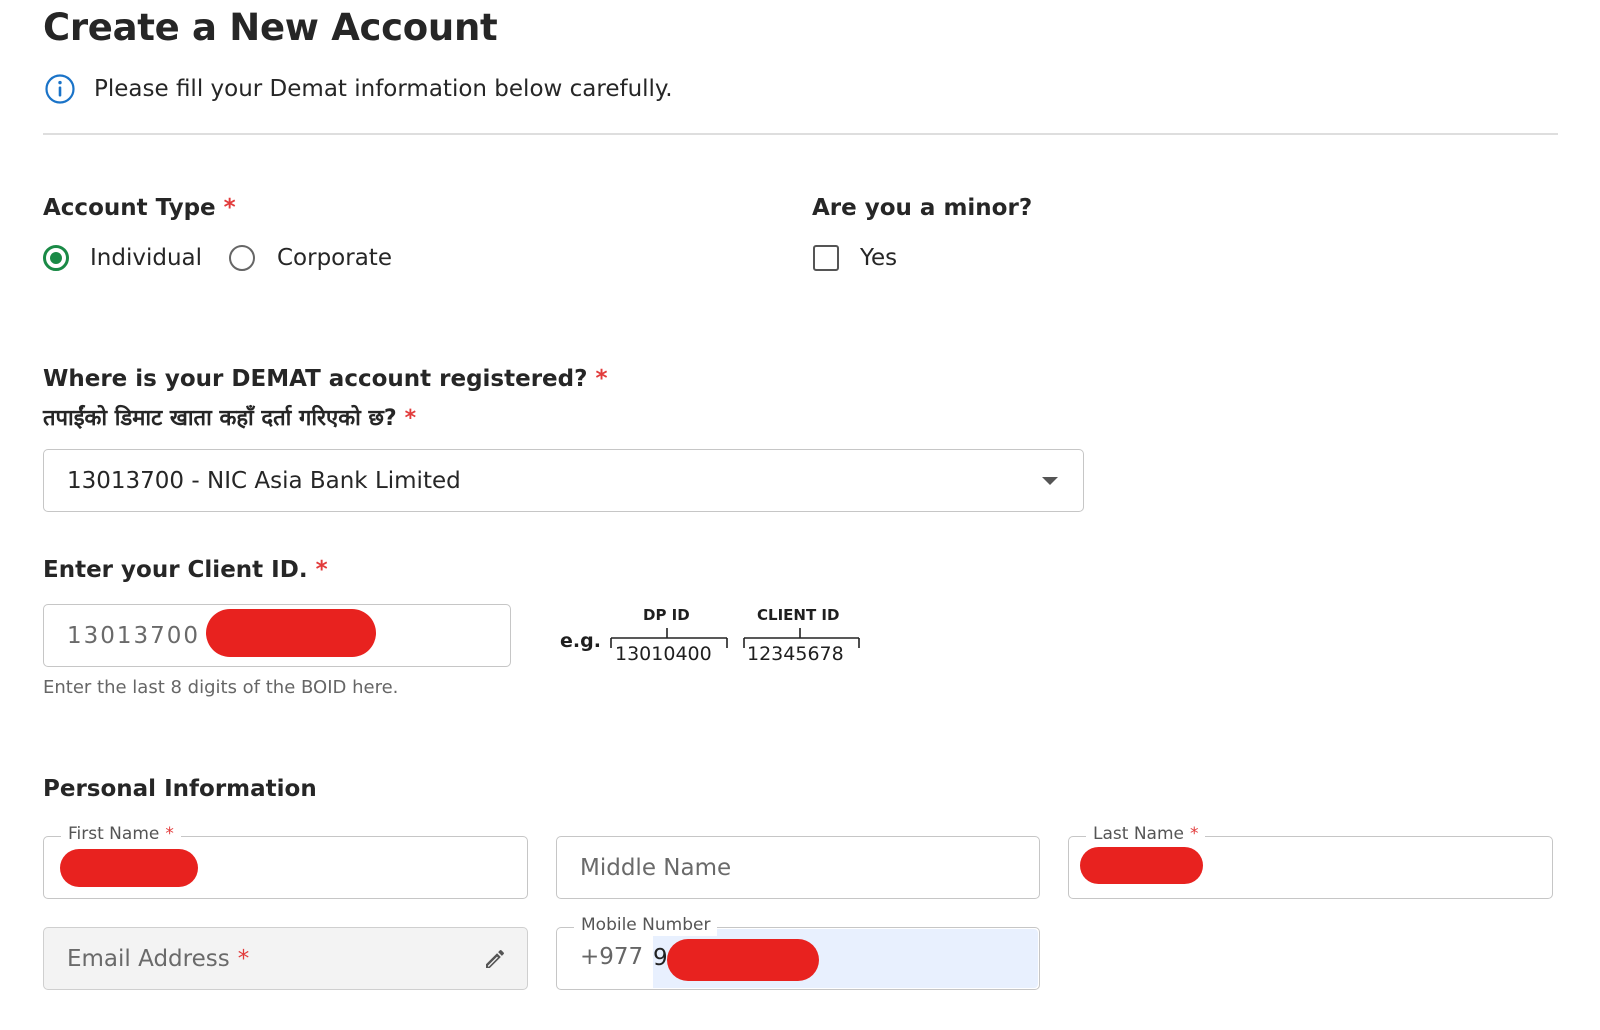 The image size is (1600, 1030). I want to click on radio-selected-icon, so click(56, 258).